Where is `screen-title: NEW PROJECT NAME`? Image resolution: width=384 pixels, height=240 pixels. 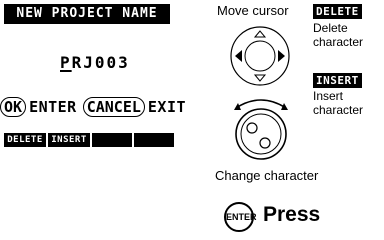 screen-title: NEW PROJECT NAME is located at coordinates (87, 14).